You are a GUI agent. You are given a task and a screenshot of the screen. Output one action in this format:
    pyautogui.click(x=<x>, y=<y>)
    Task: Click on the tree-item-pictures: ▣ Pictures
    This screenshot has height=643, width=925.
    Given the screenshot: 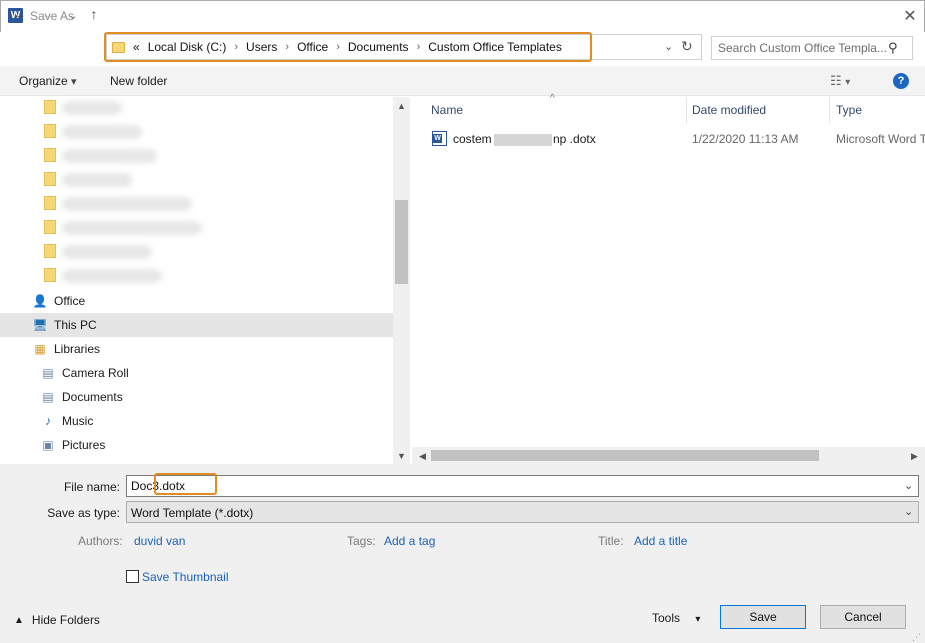 What is the action you would take?
    pyautogui.click(x=196, y=445)
    